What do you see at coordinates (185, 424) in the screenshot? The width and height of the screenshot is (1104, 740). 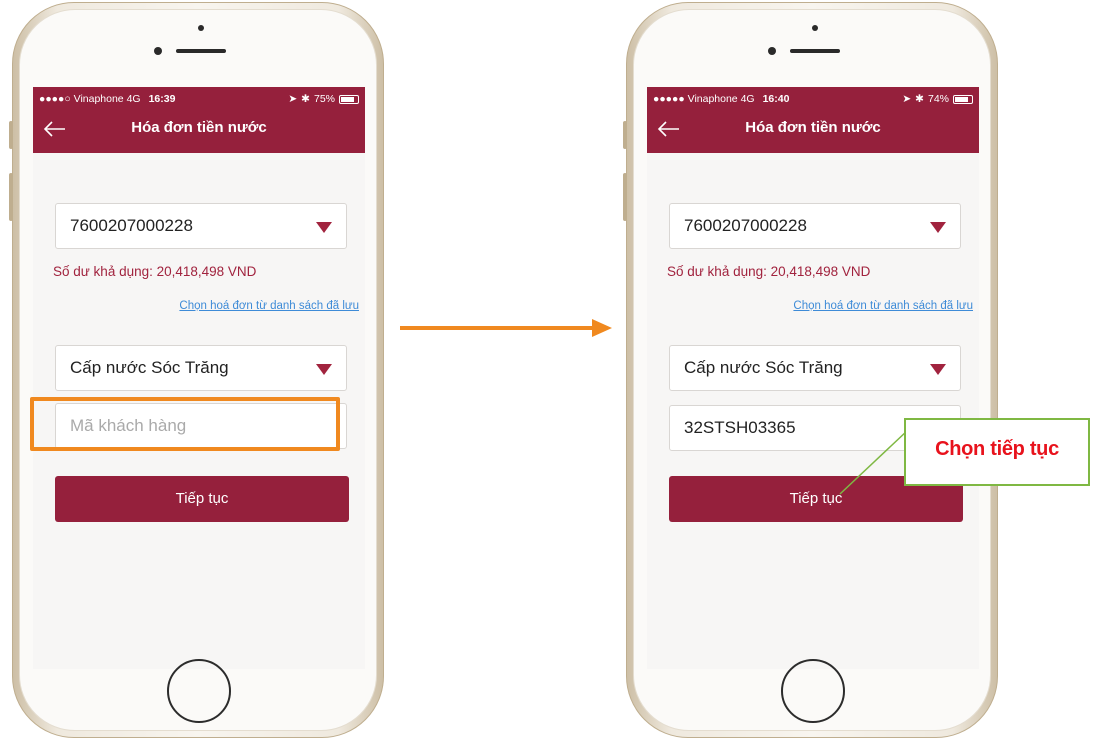 I see `input-highlight-frame` at bounding box center [185, 424].